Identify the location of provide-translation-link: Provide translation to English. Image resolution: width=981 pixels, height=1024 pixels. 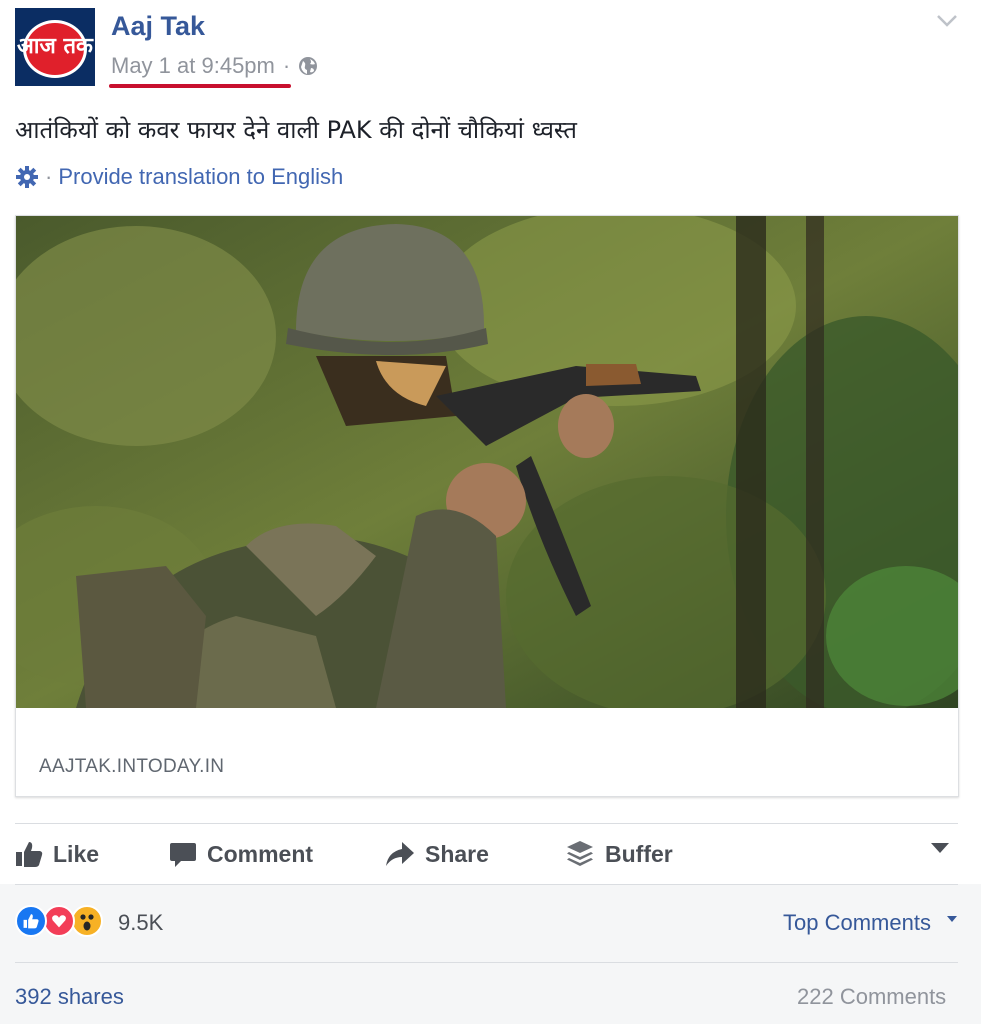
(200, 177).